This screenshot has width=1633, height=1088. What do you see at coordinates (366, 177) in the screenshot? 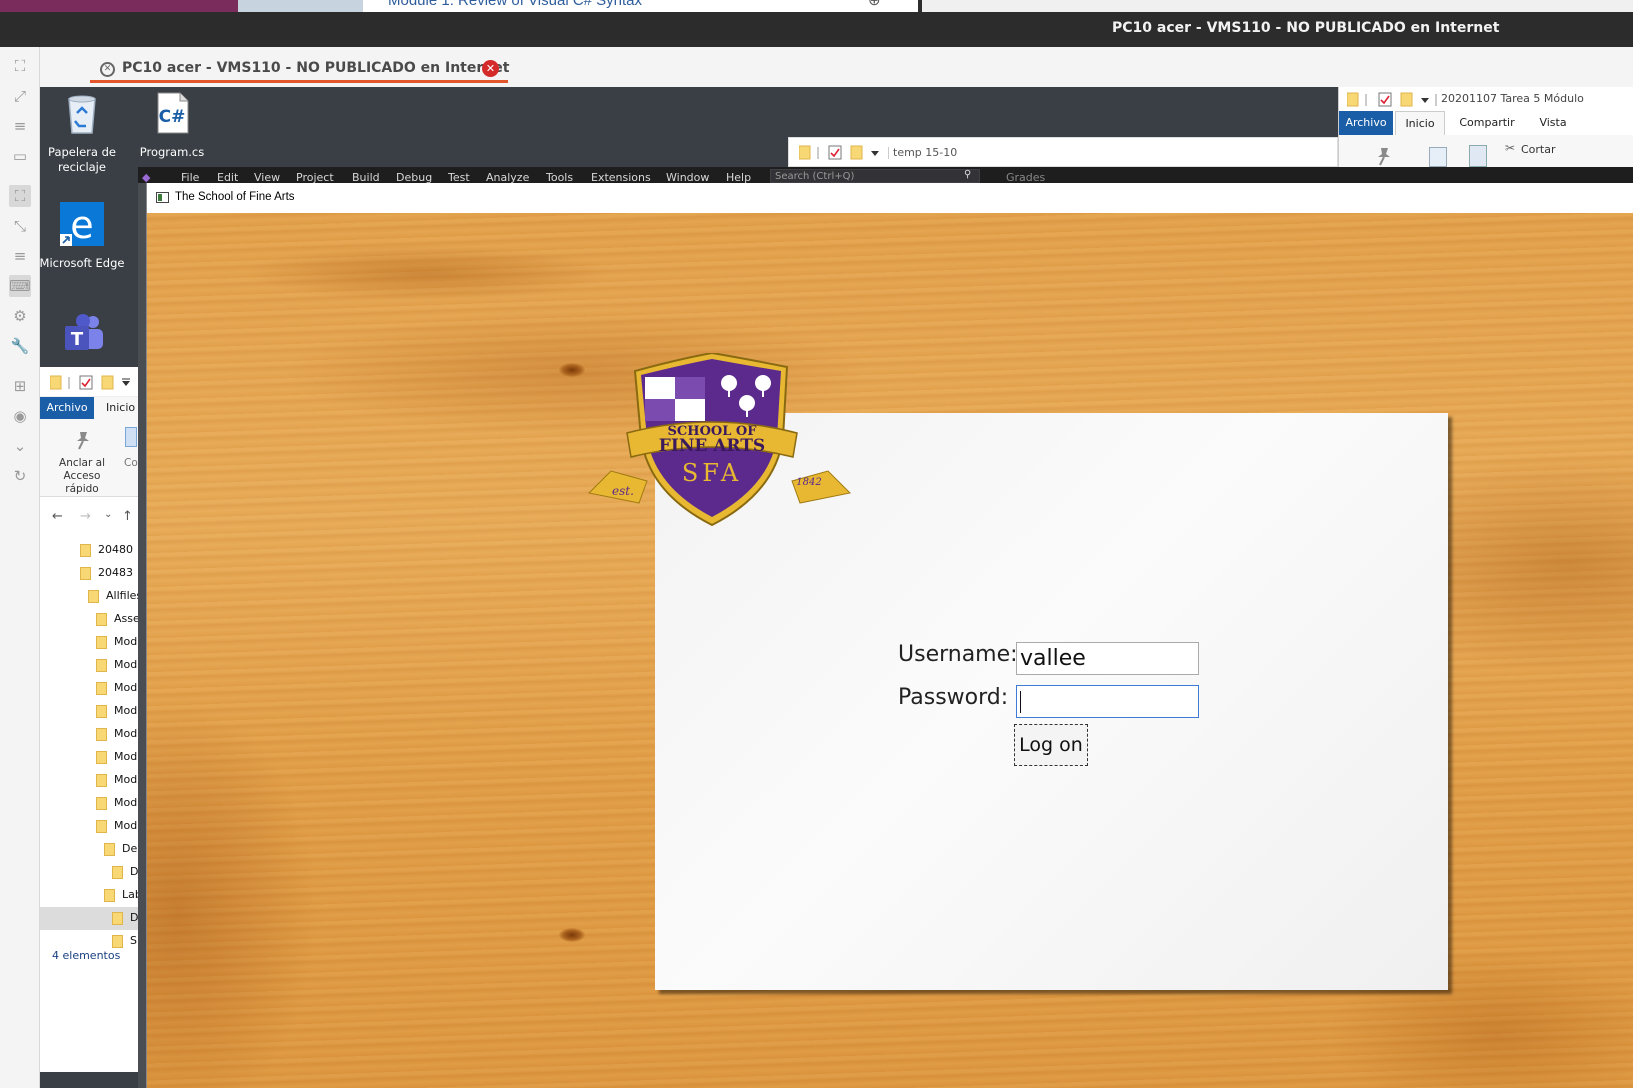
I see `menu-build: Build` at bounding box center [366, 177].